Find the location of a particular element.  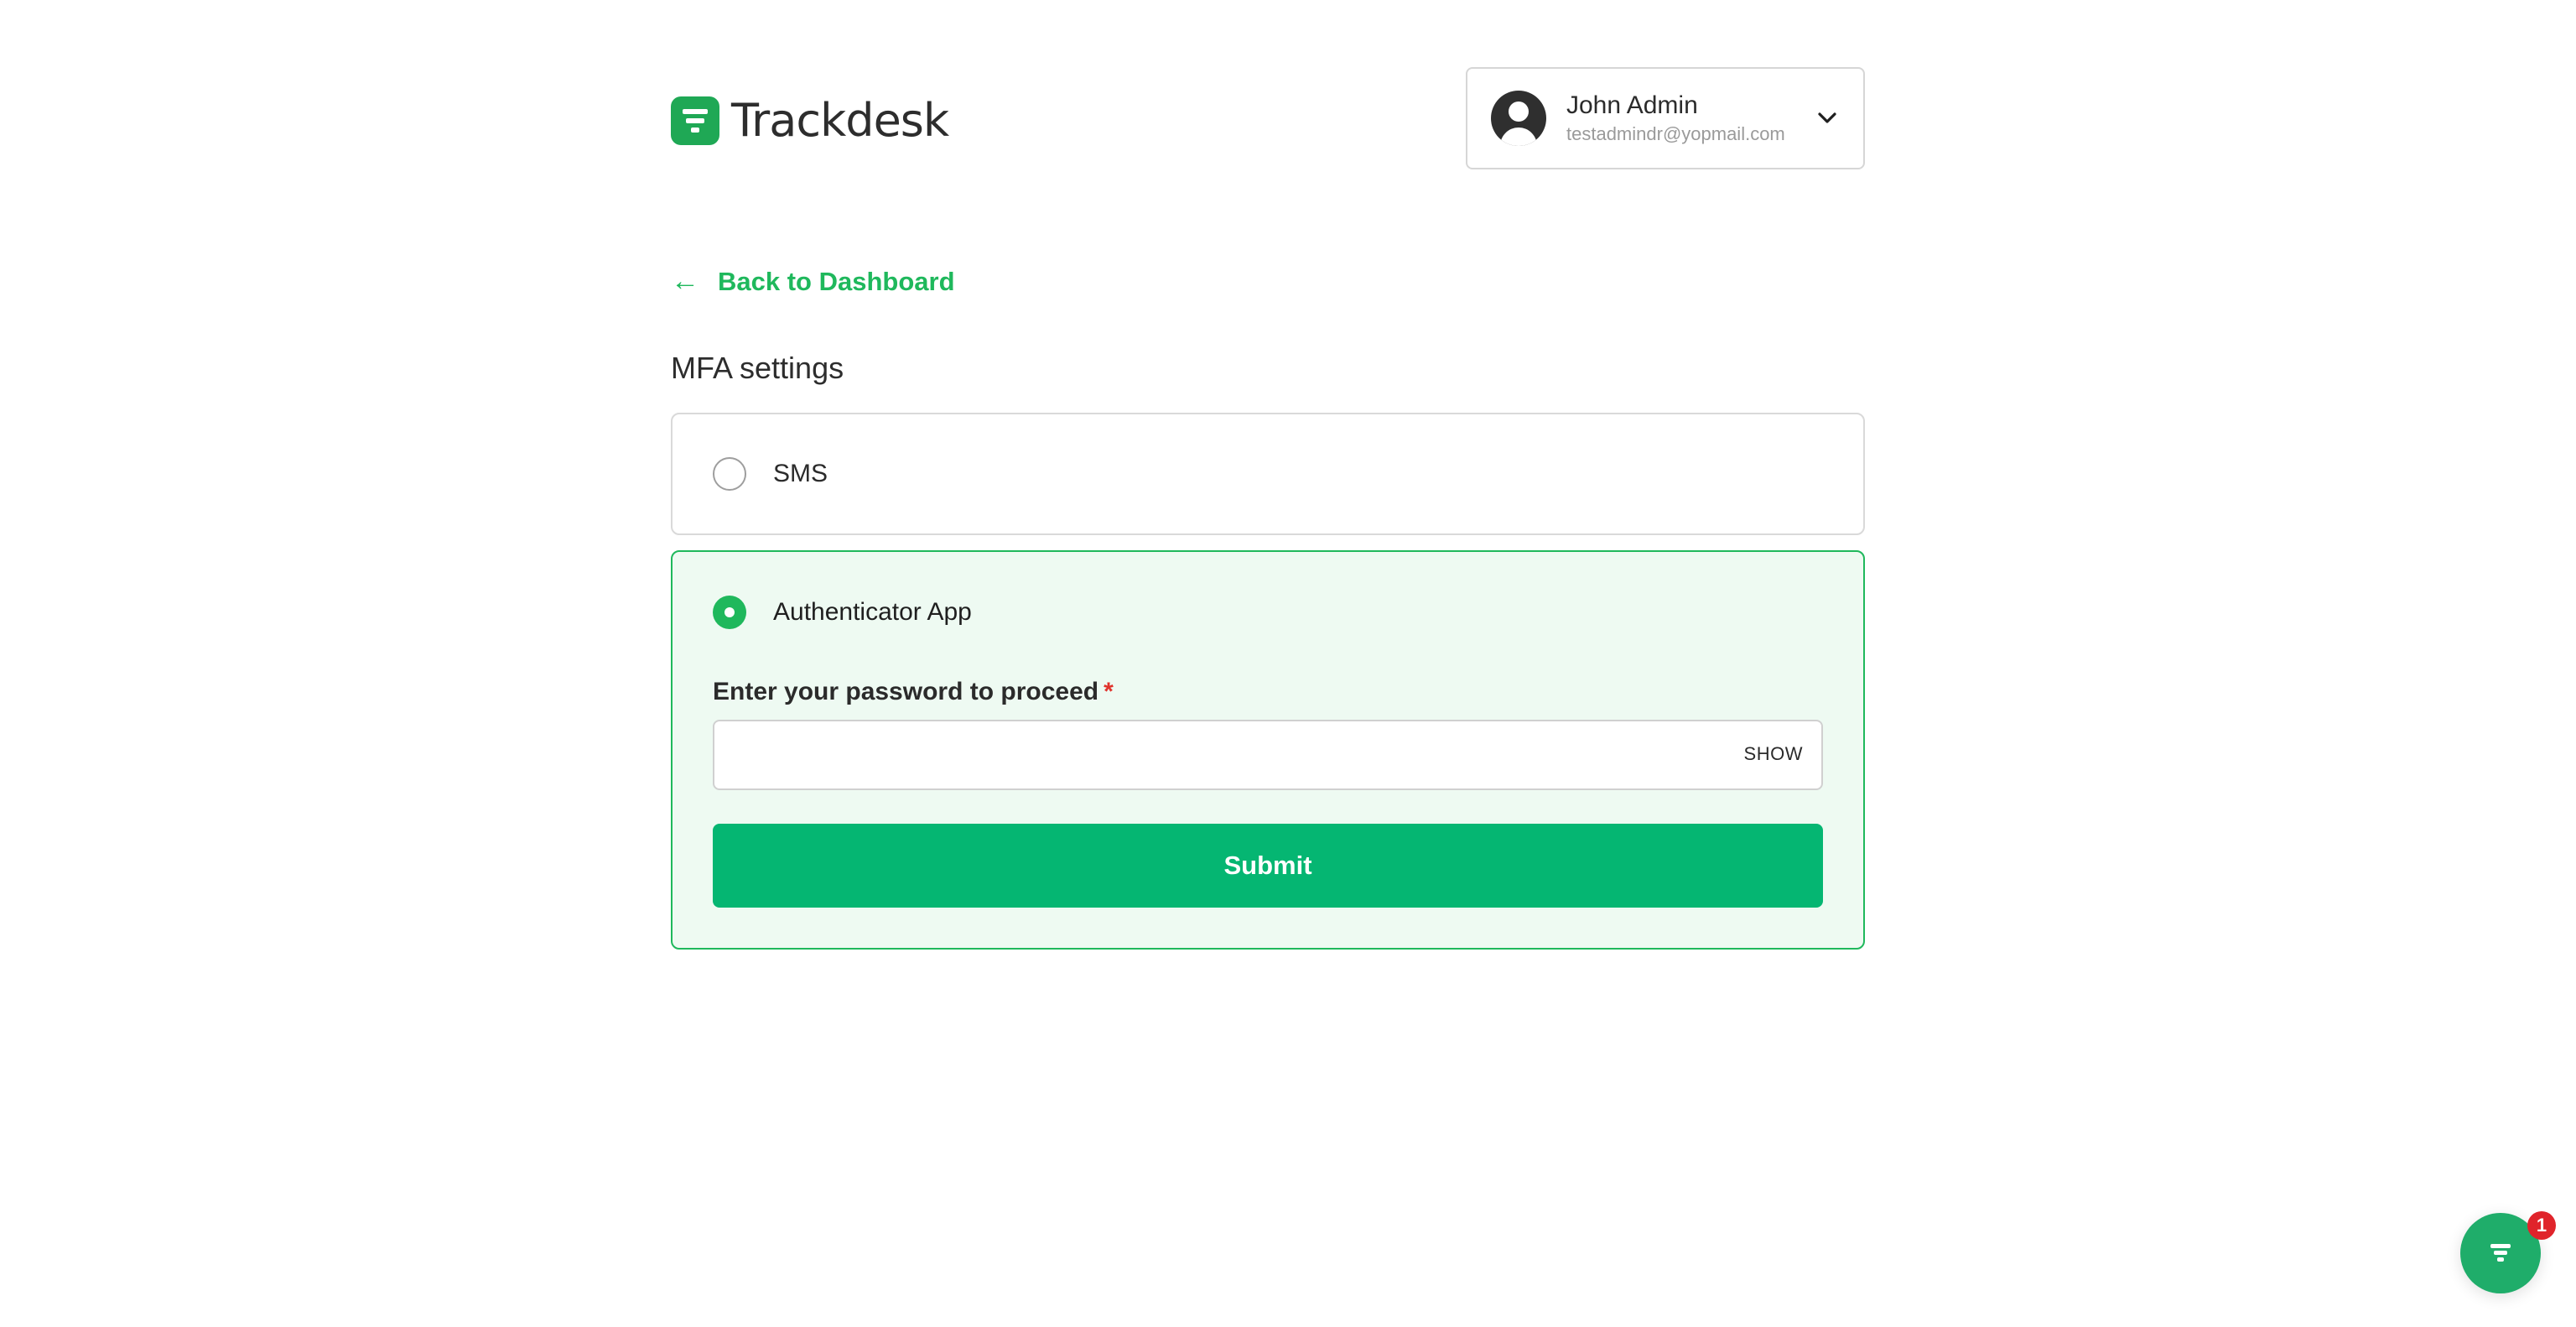

option-sms: SMS is located at coordinates (1268, 474).